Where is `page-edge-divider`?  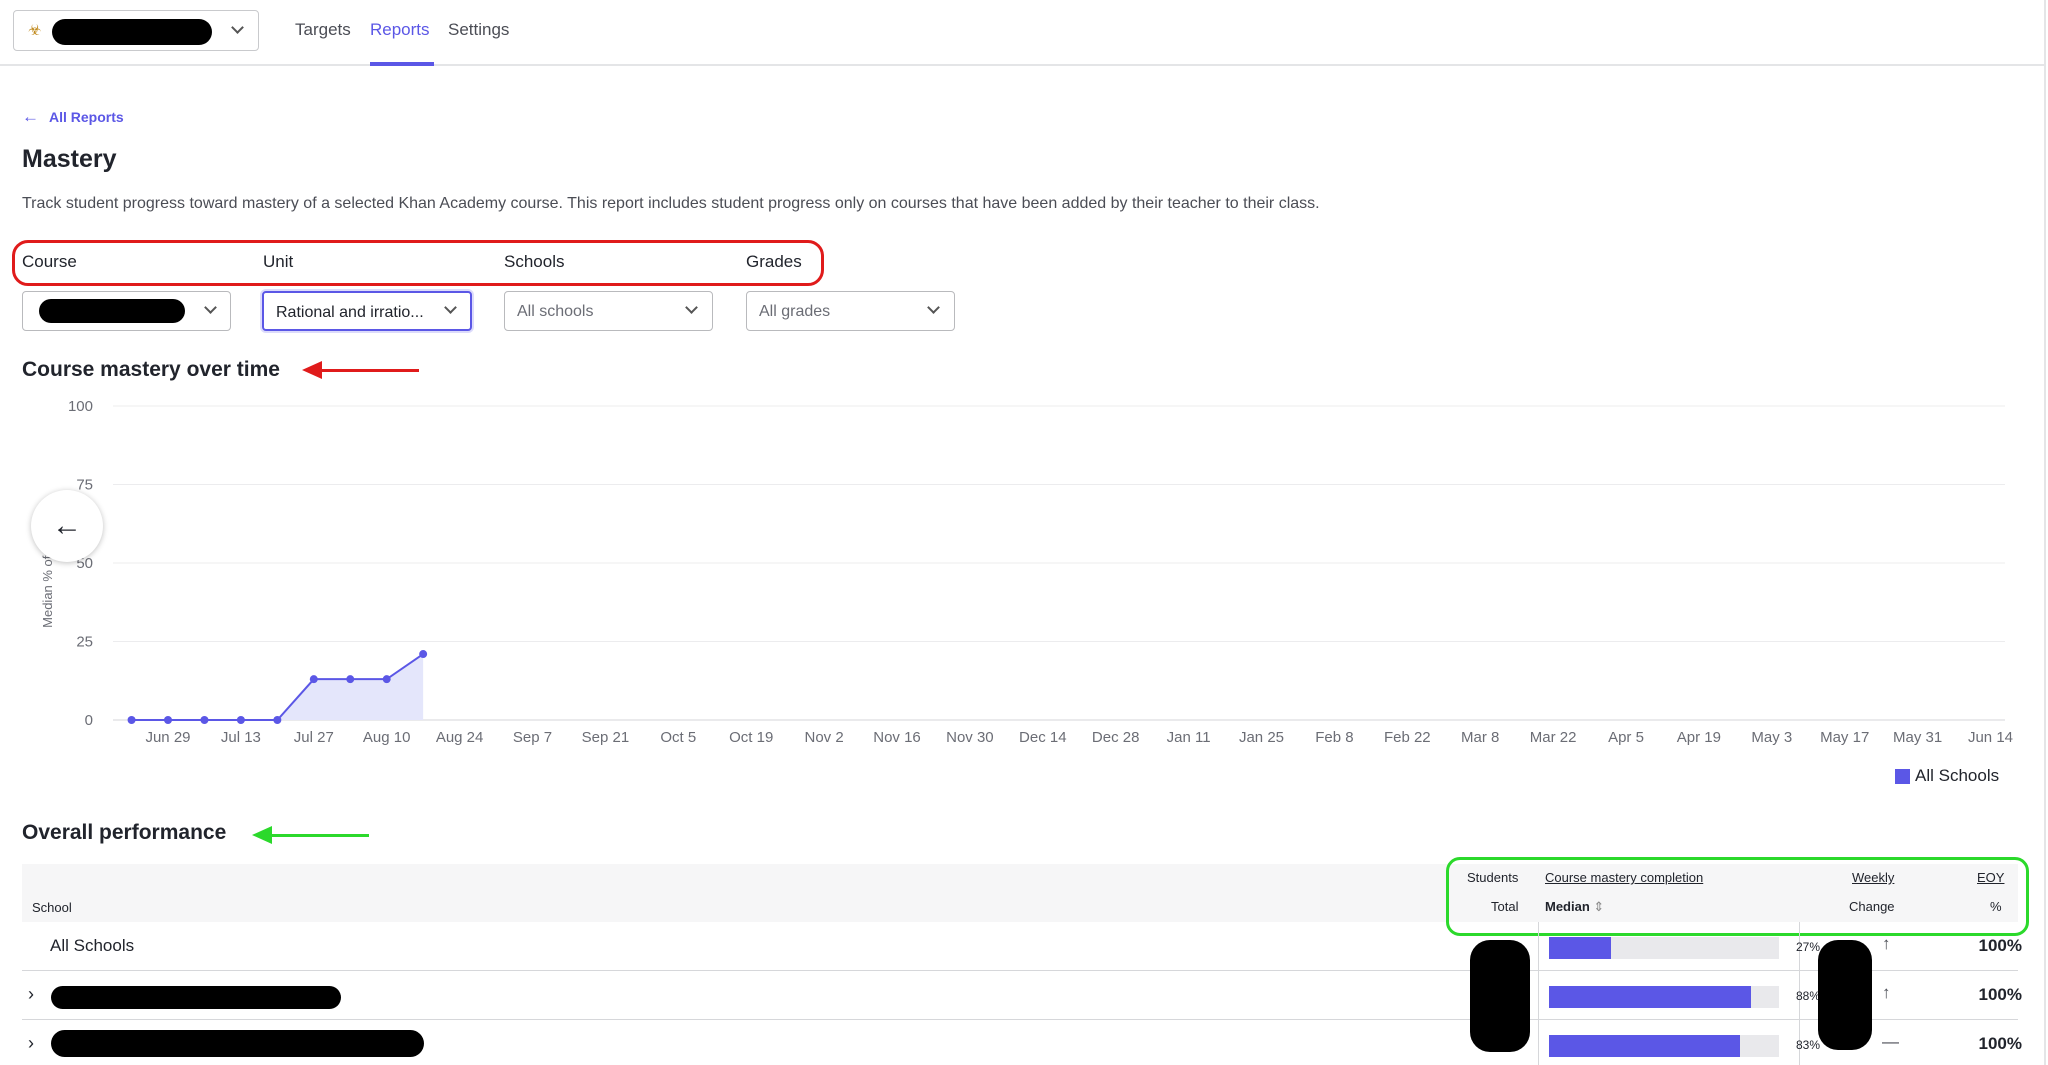 page-edge-divider is located at coordinates (2045, 532).